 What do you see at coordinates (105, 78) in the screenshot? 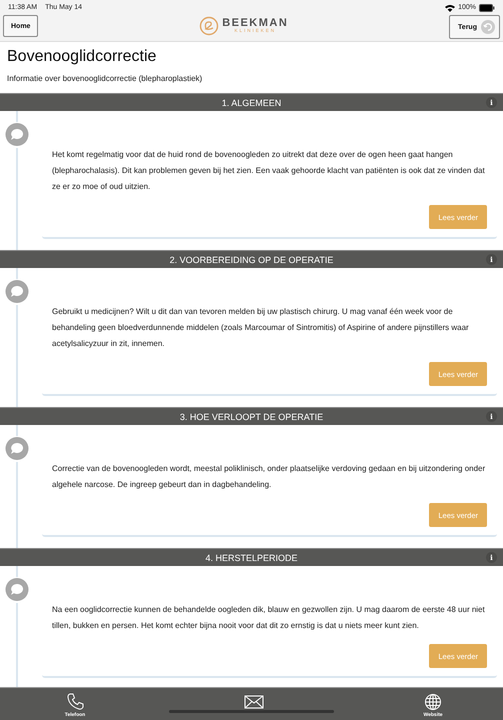
I see `page-subtitle: Informatie over bovenooglidcorrectie (blepharoplastiek)` at bounding box center [105, 78].